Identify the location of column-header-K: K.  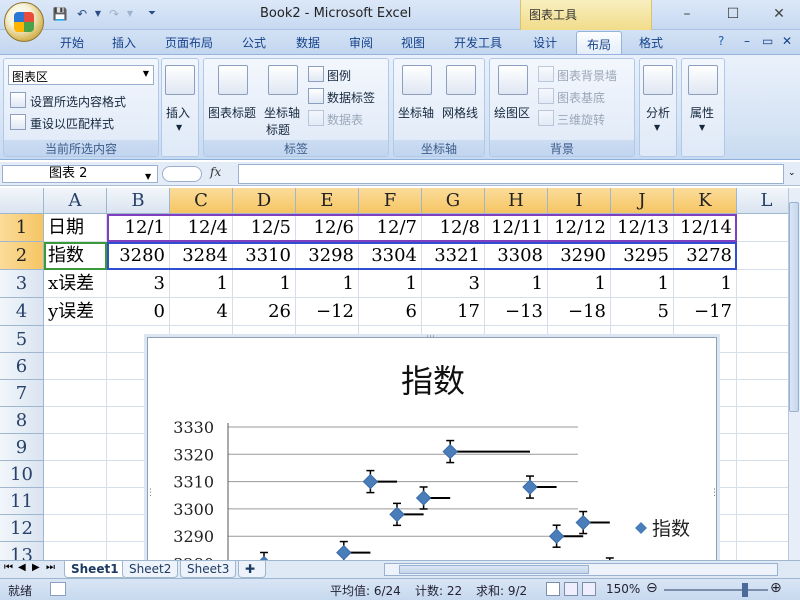
(705, 201).